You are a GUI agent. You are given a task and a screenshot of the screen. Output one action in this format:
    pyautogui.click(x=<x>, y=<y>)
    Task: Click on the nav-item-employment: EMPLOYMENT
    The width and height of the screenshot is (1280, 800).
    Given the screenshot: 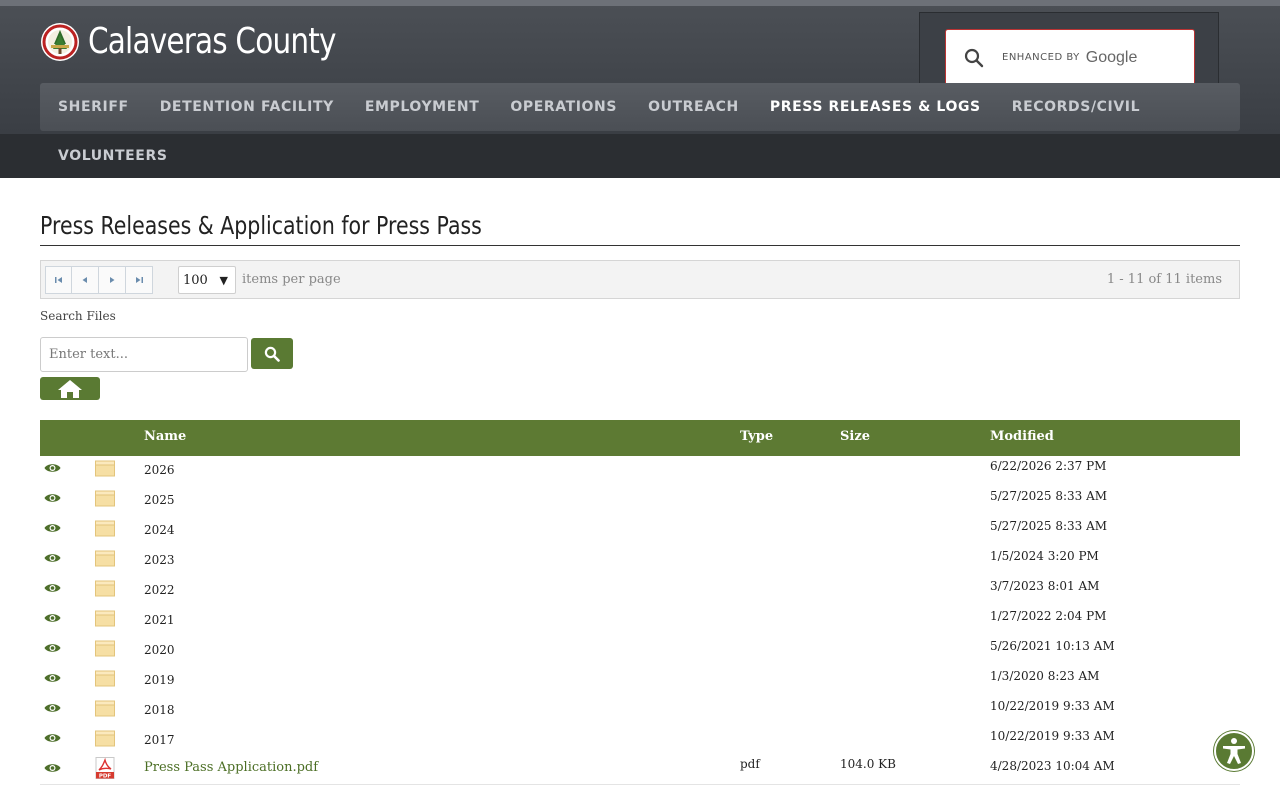 What is the action you would take?
    pyautogui.click(x=422, y=107)
    